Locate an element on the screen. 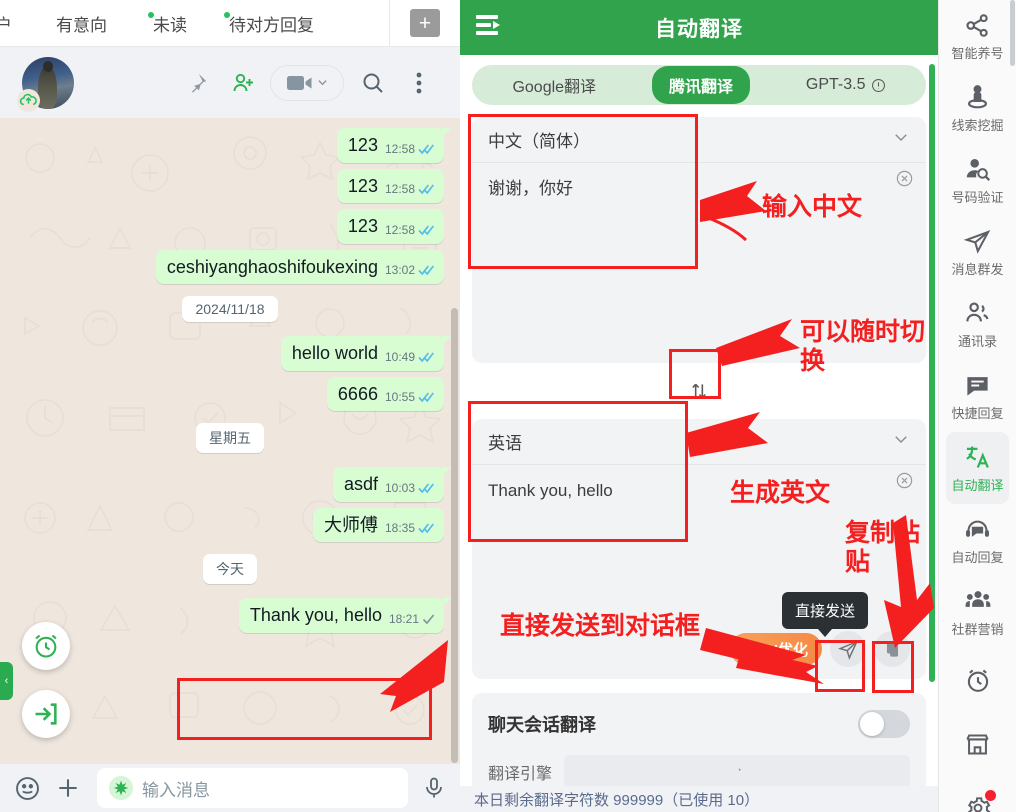 Image resolution: width=1024 pixels, height=812 pixels. avatar is located at coordinates (45, 84).